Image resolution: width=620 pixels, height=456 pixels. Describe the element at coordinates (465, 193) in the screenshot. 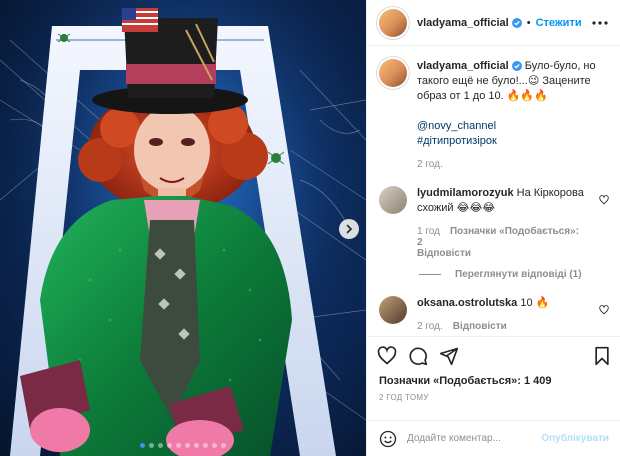

I see `commenter-username: lyudmilamorozyuk` at that location.